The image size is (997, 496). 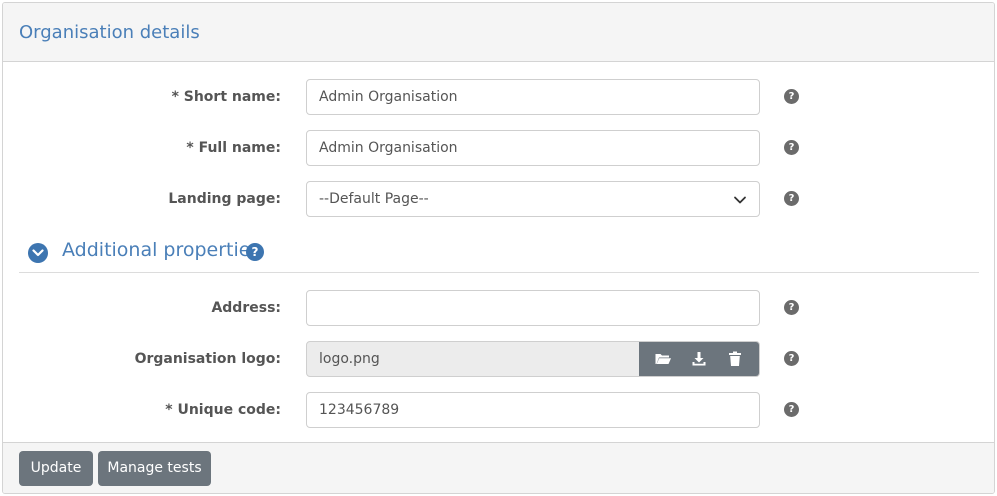 What do you see at coordinates (226, 97) in the screenshot?
I see `short-name-label: * Short name:` at bounding box center [226, 97].